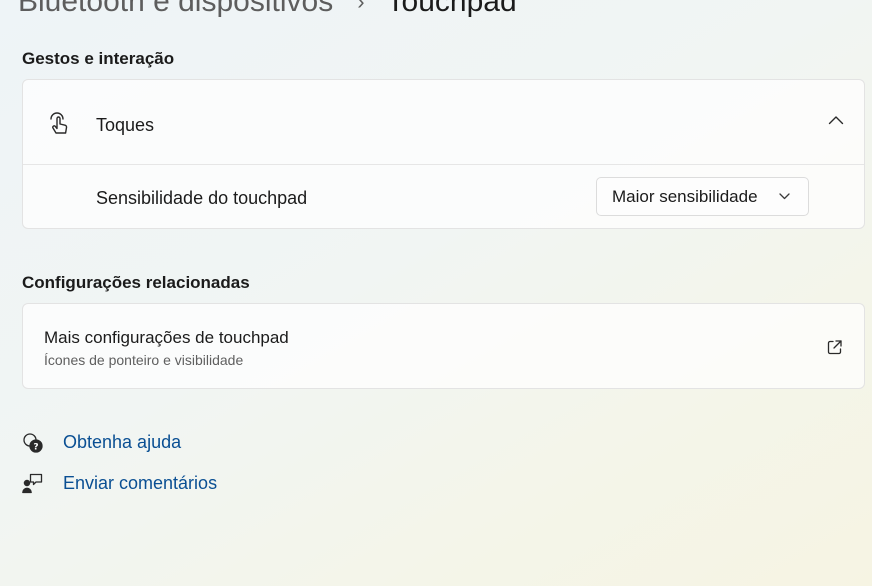 The image size is (872, 586). I want to click on breadcrumb: Bluetooth e dispositivos › Touchpad, so click(267, 9).